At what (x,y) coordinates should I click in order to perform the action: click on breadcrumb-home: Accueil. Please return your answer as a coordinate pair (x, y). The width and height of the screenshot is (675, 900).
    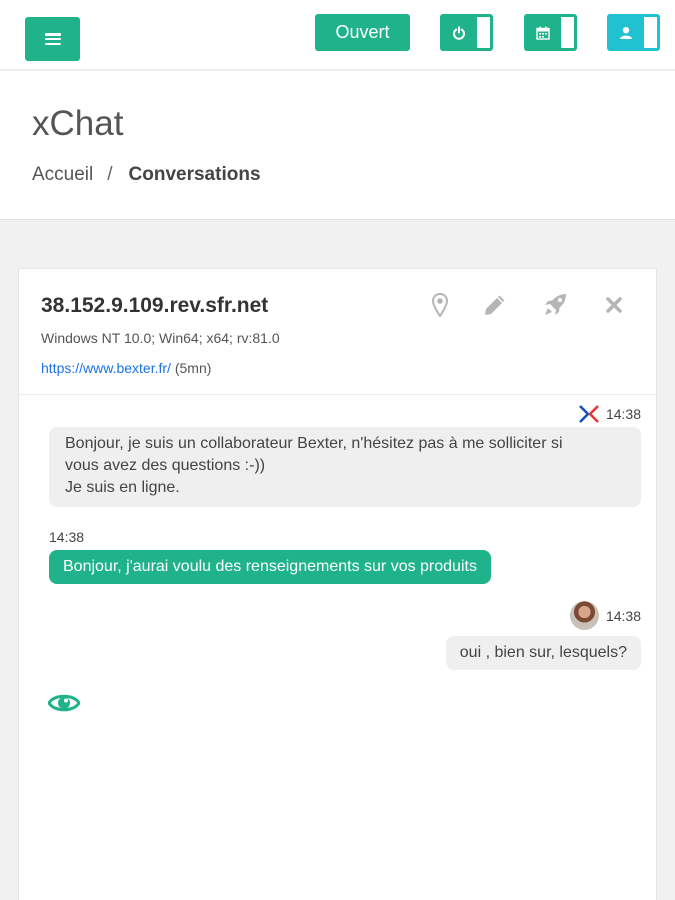
    Looking at the image, I should click on (62, 175).